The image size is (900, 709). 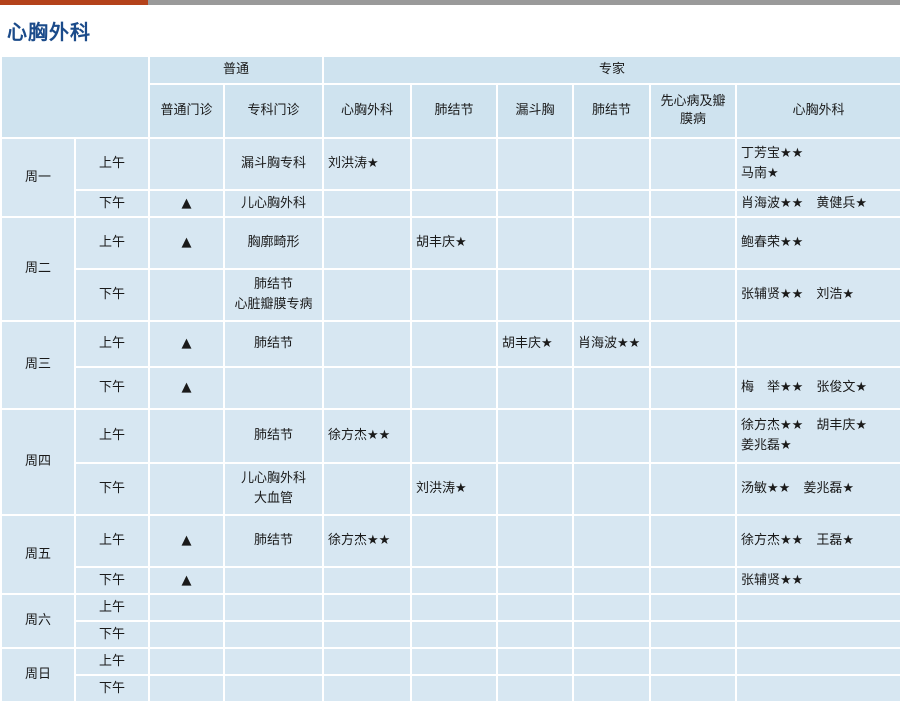 What do you see at coordinates (454, 243) in the screenshot?
I see `pulmonary-nodule-cell: 胡丰庆★` at bounding box center [454, 243].